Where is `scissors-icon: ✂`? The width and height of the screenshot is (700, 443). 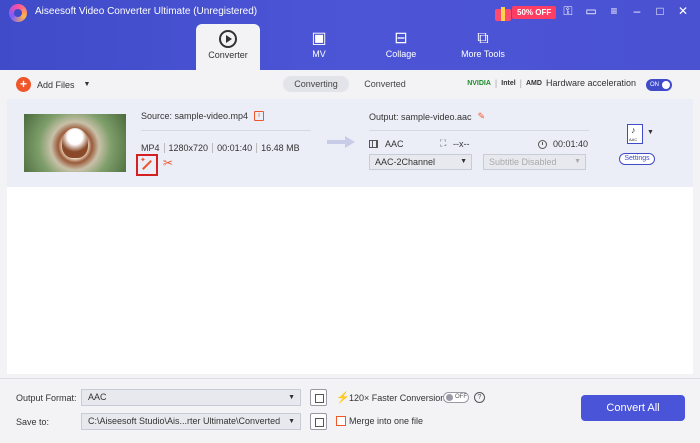 scissors-icon: ✂ is located at coordinates (168, 163).